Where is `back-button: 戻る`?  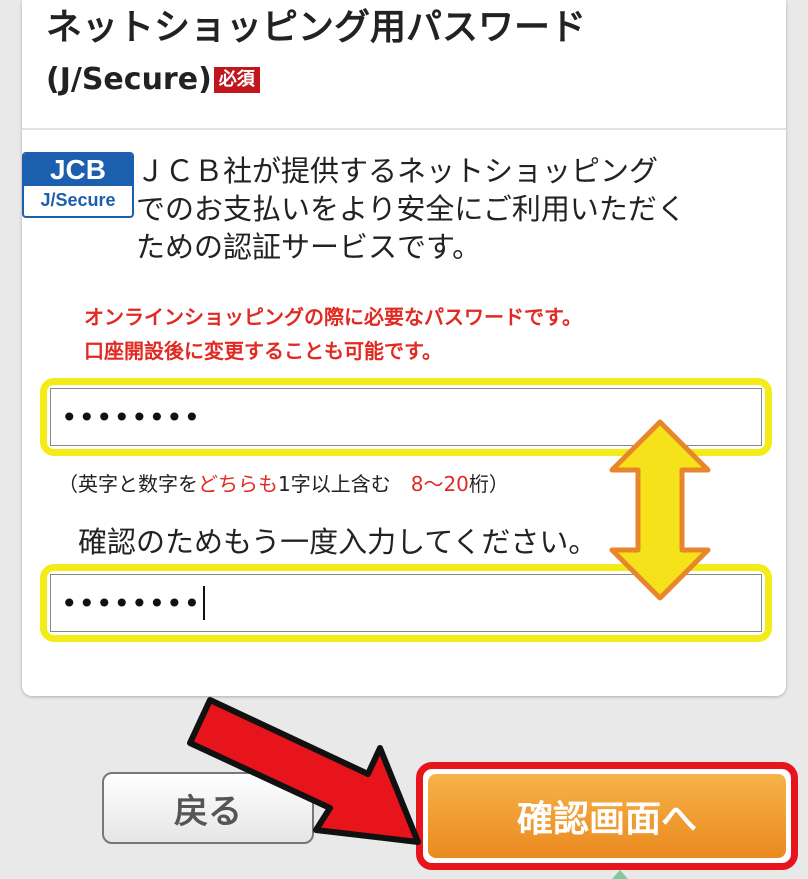
back-button: 戻る is located at coordinates (208, 808).